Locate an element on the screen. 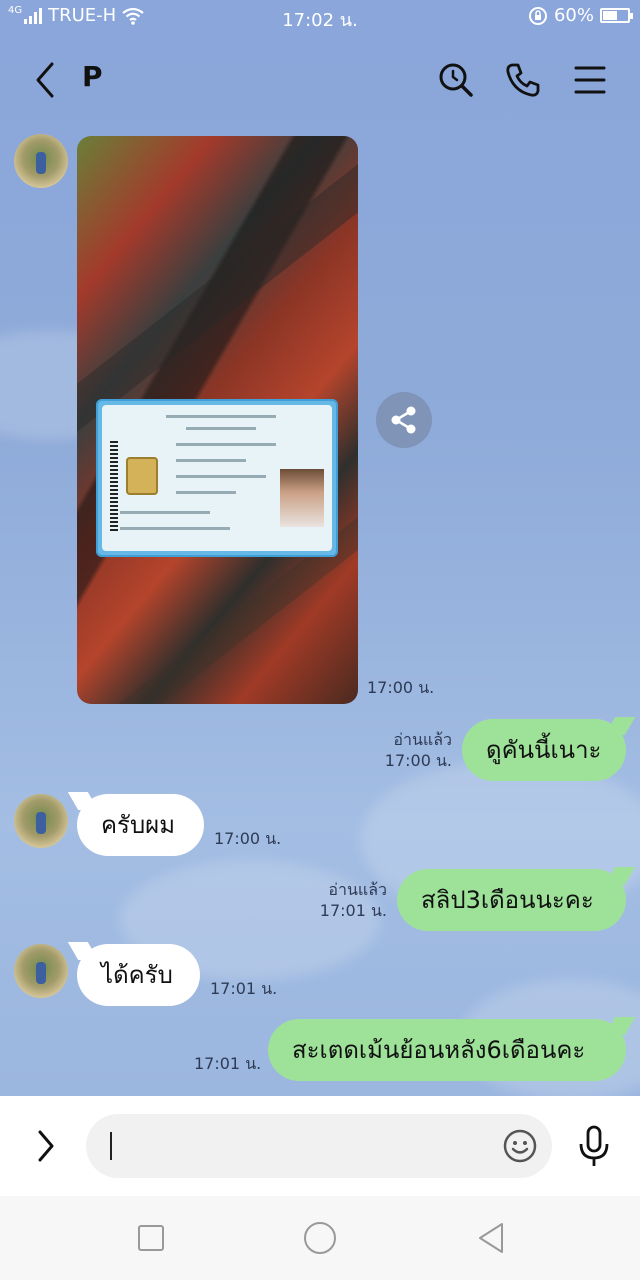 This screenshot has width=640, height=1280. expand-chevron-icon is located at coordinates (45, 1146).